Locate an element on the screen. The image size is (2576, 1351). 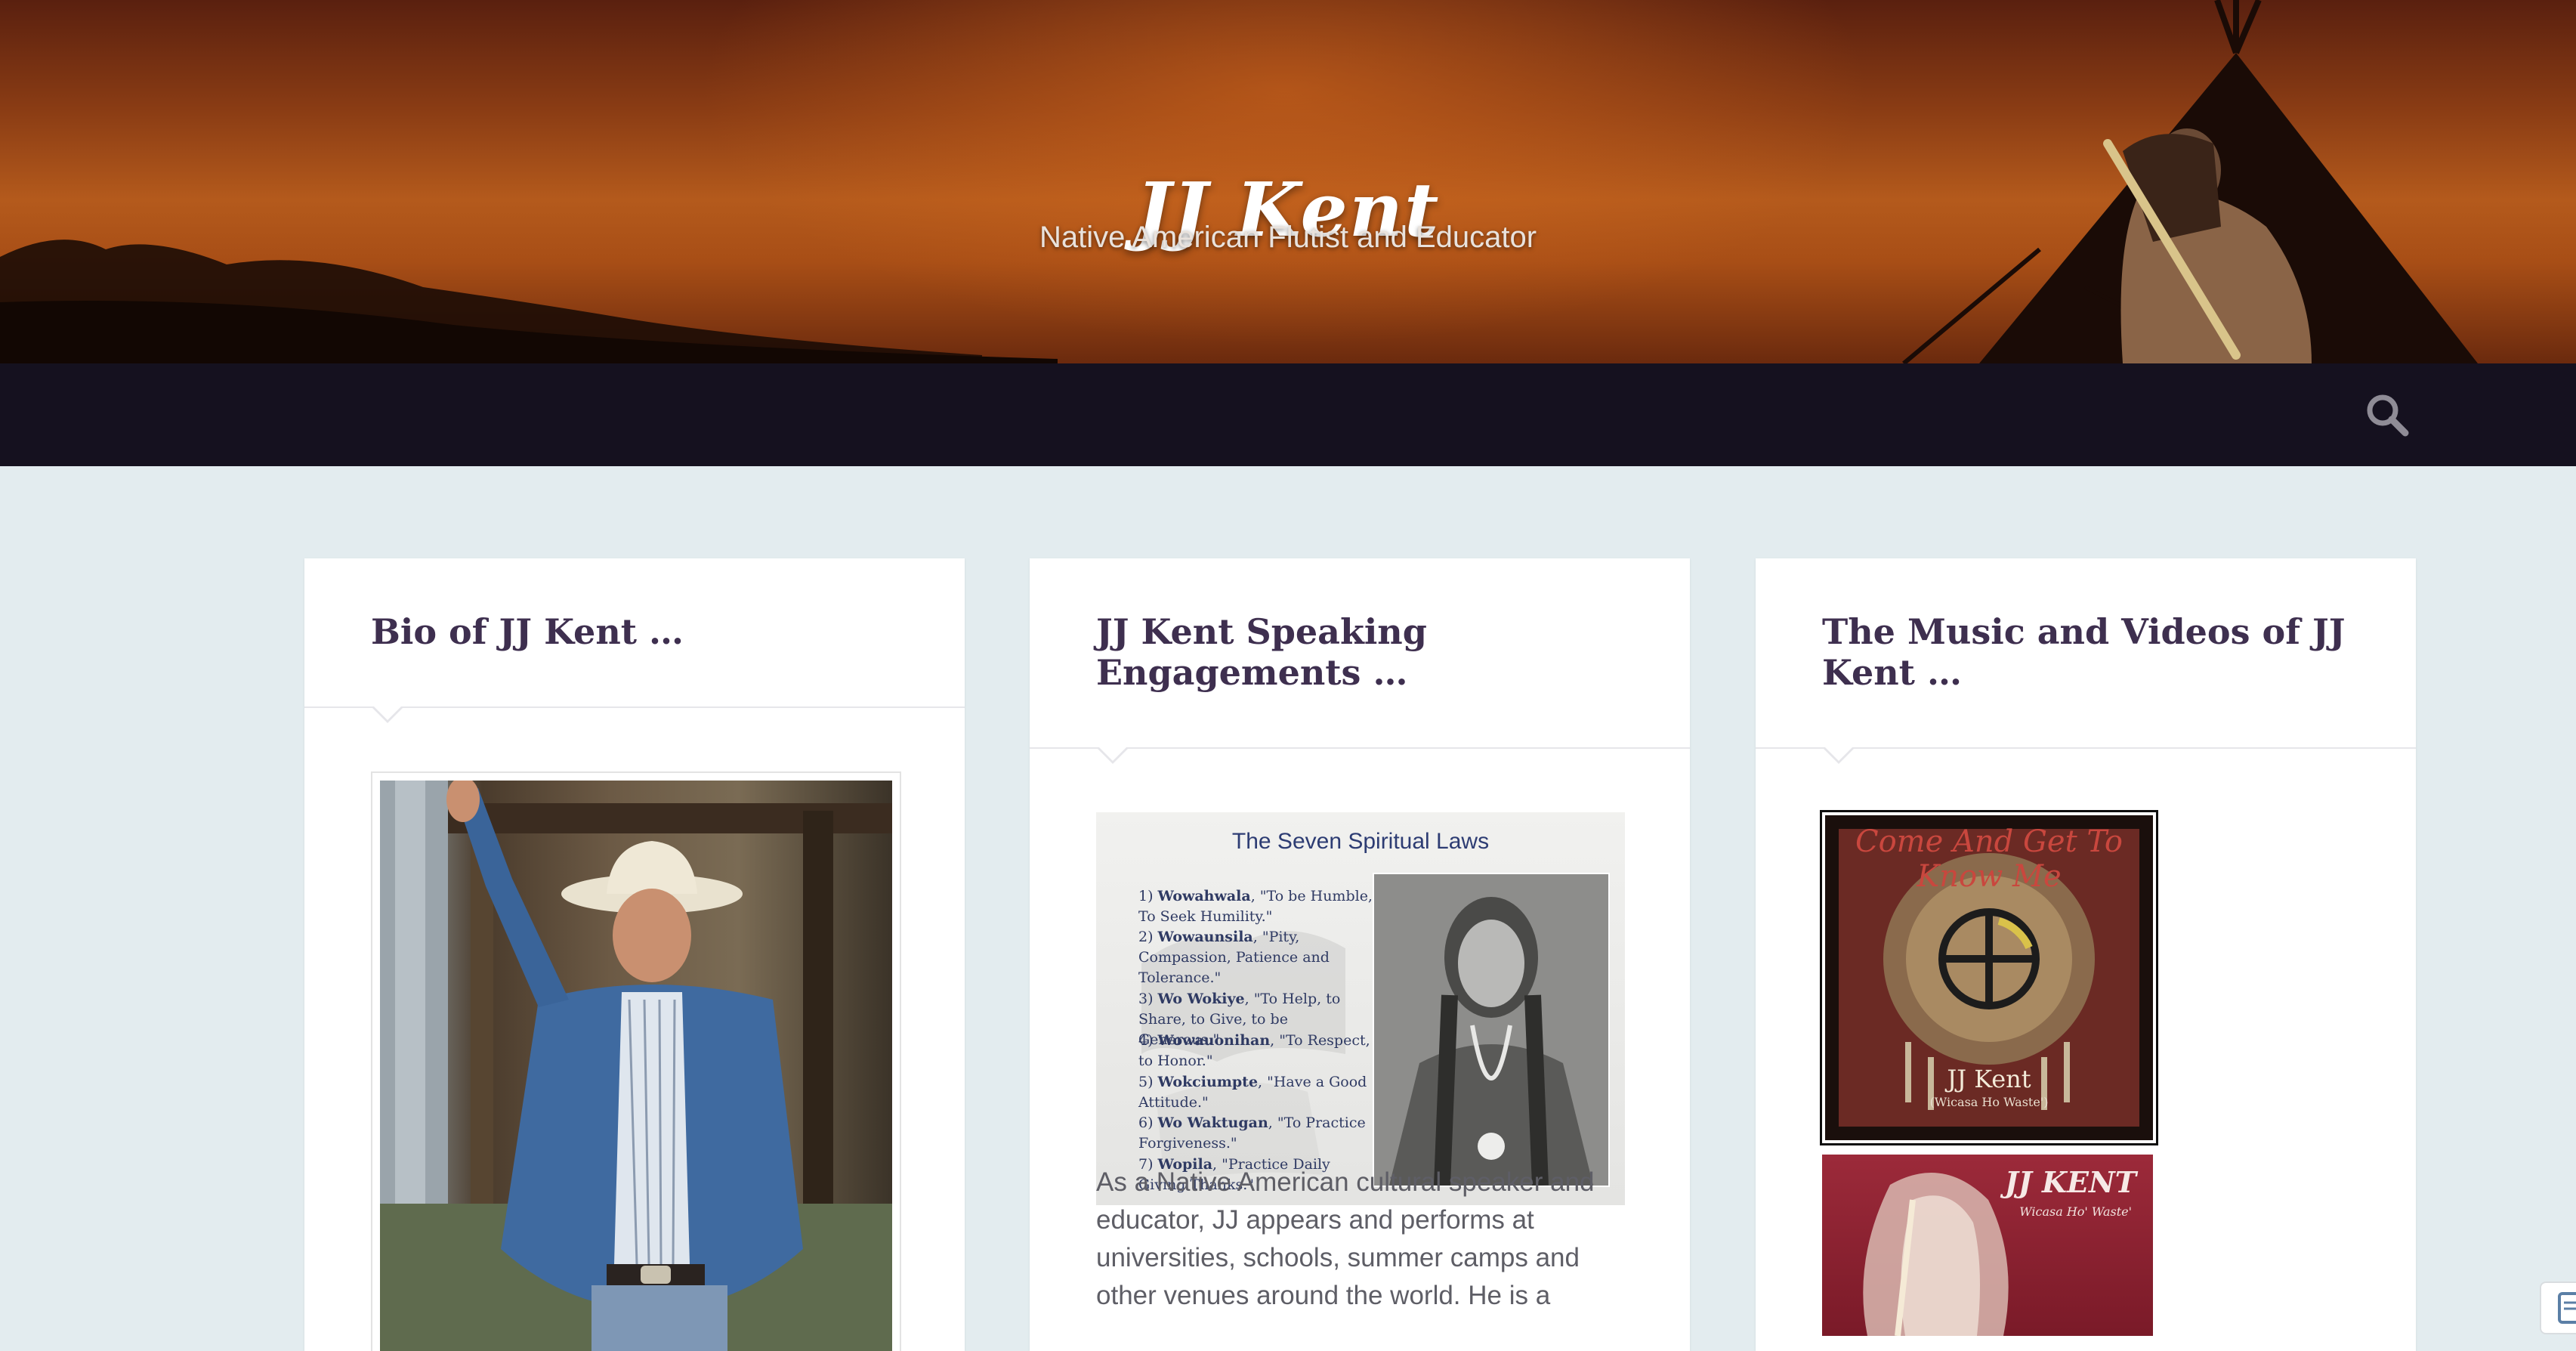
reader-icon is located at coordinates (2567, 1308).